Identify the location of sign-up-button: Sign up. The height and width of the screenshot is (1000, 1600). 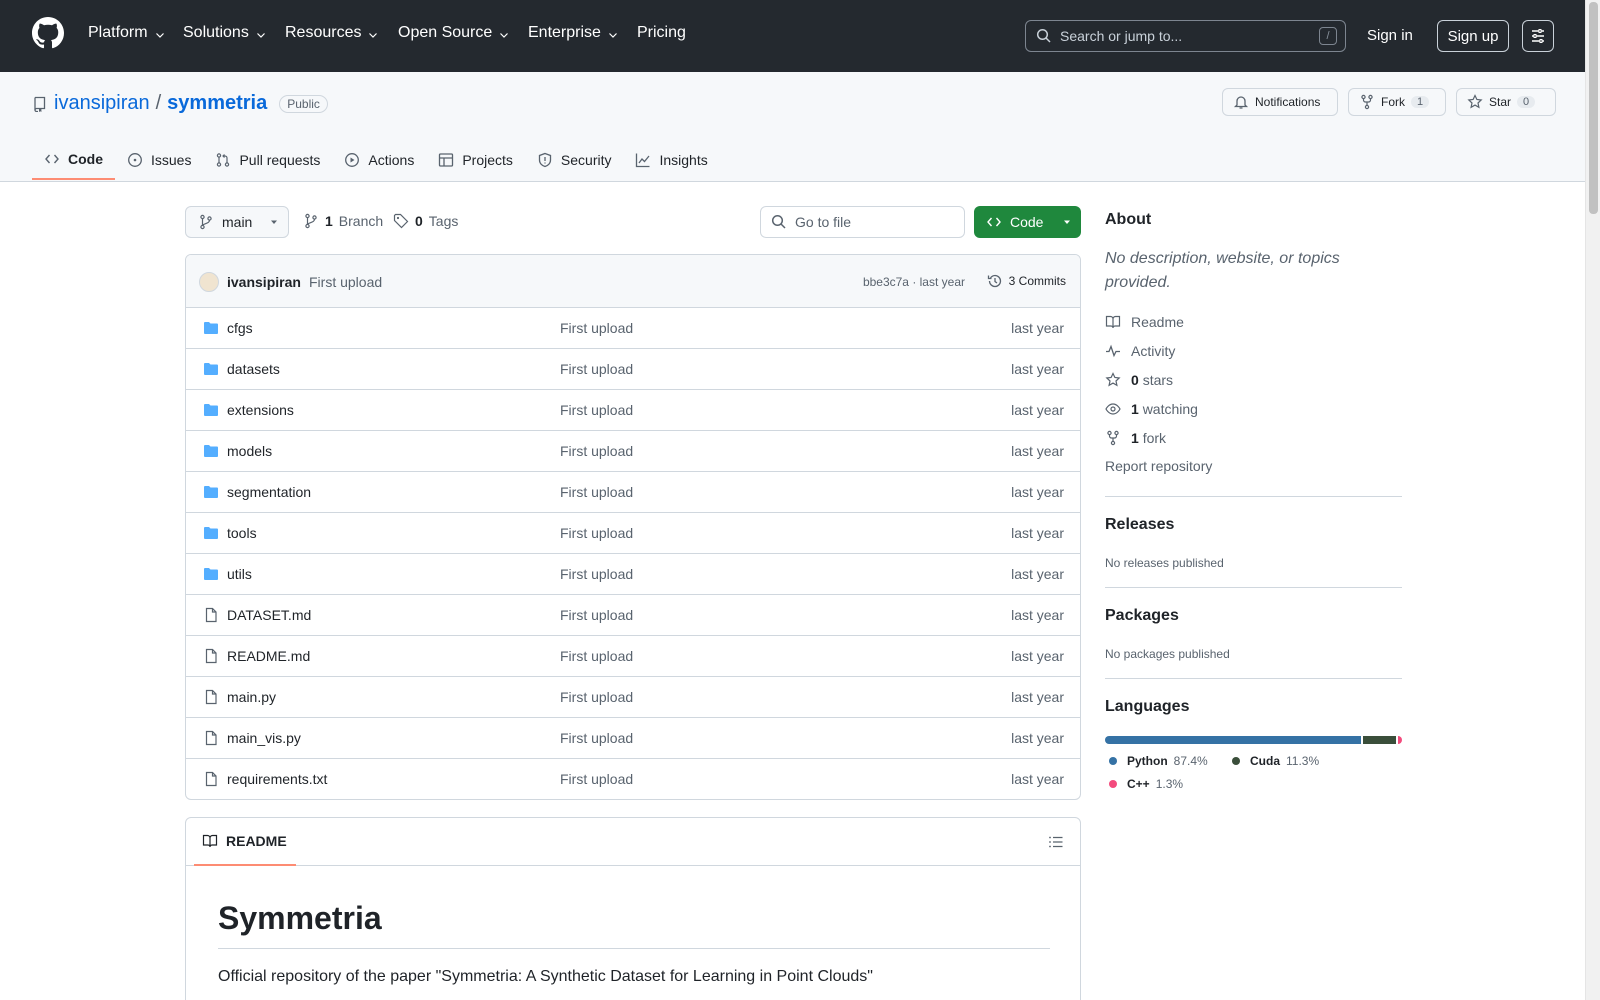
(1473, 36).